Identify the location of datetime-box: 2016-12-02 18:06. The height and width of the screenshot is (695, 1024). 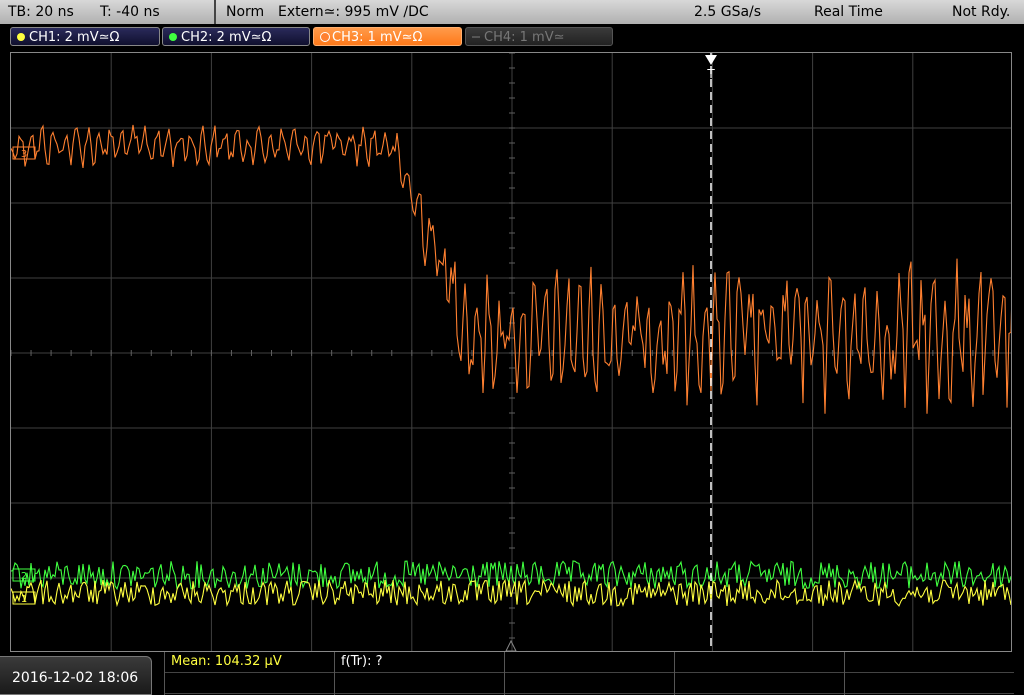
(76, 675).